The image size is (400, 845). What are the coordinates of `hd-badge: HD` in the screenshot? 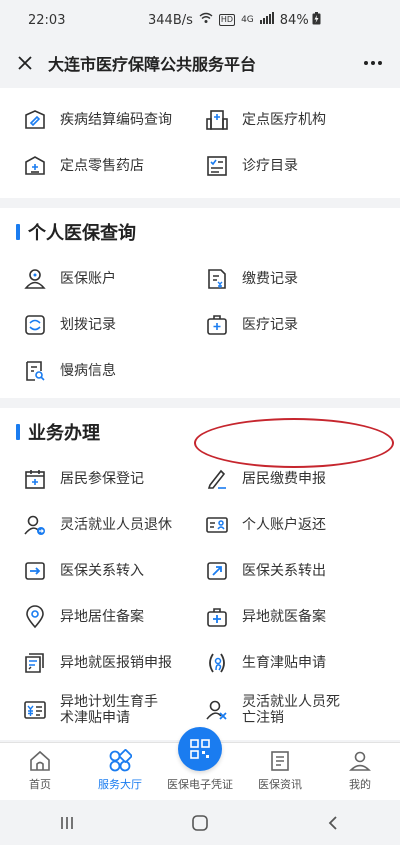 It's located at (227, 20).